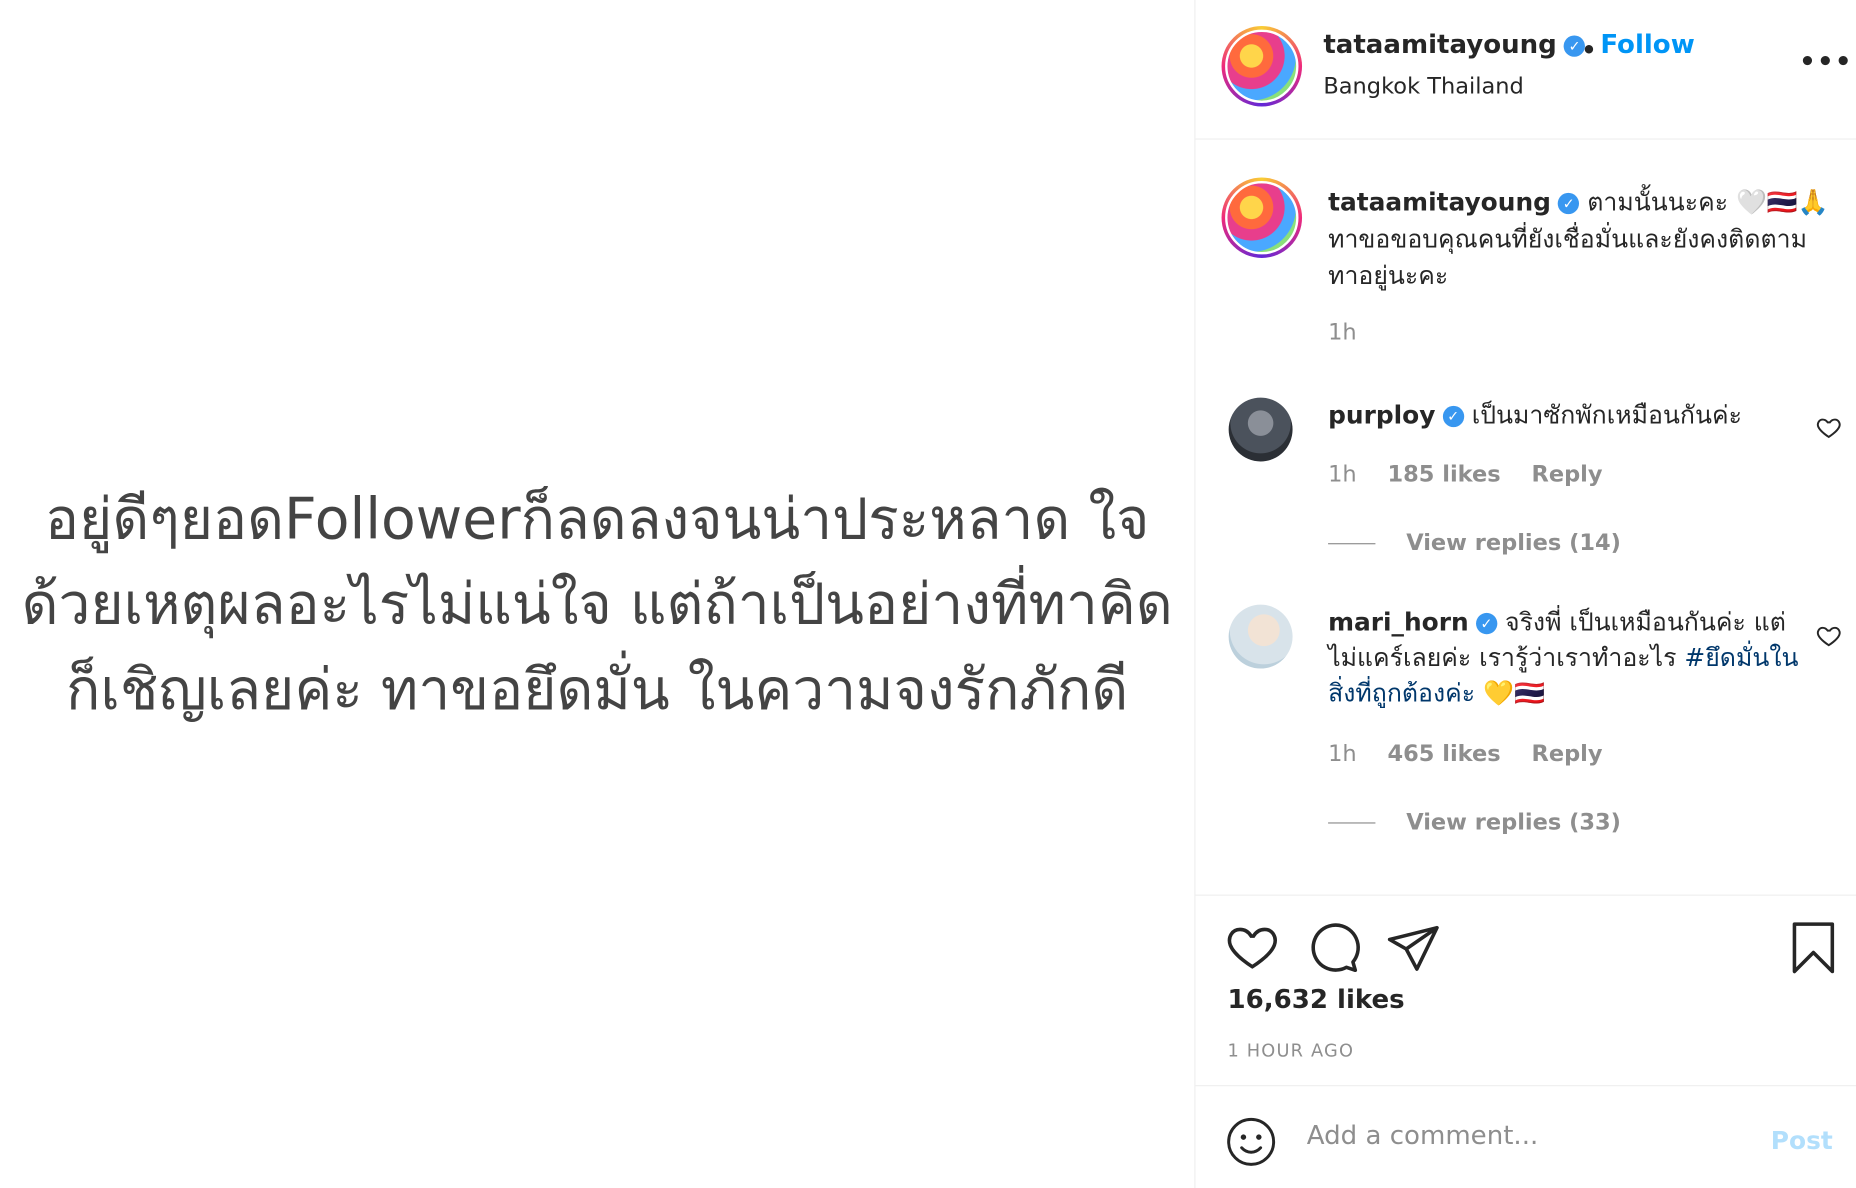  What do you see at coordinates (1290, 1050) in the screenshot?
I see `post-timestamp: 1 HOUR AGO` at bounding box center [1290, 1050].